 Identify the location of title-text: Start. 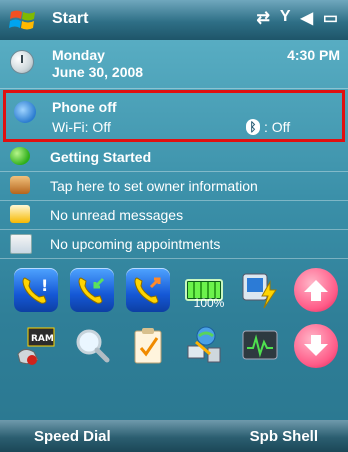
(70, 19).